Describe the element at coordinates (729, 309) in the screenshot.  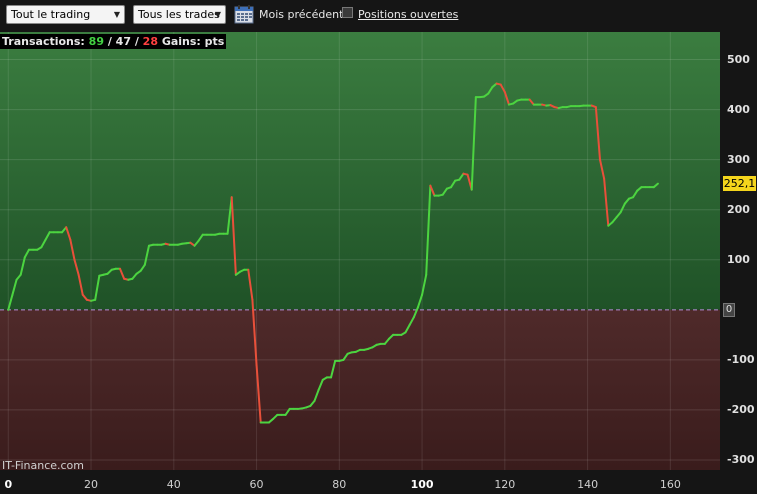
I see `zero-value-badge: 0` at that location.